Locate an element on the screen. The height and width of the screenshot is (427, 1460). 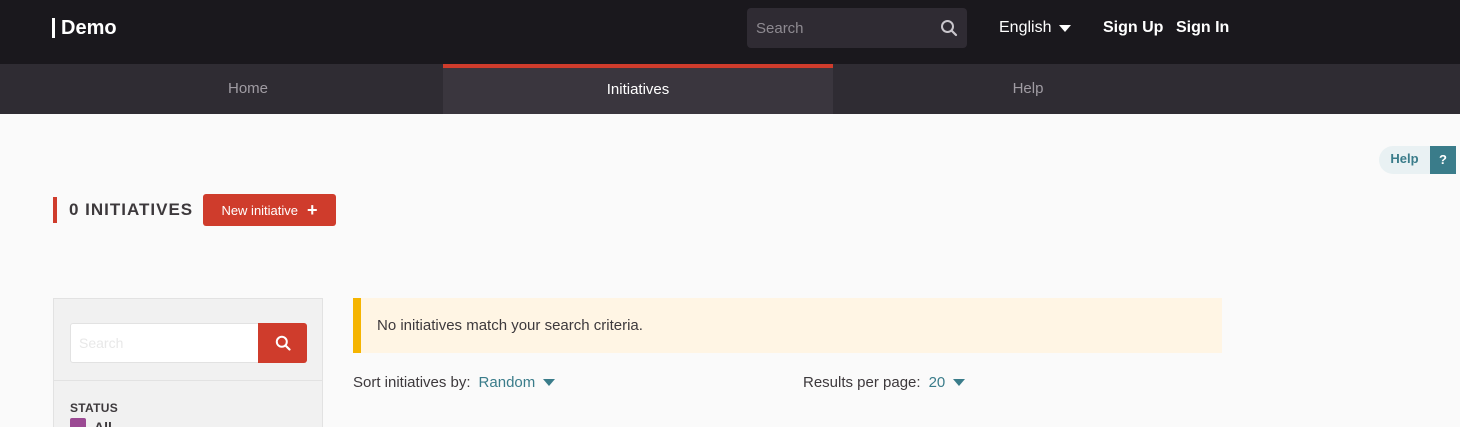
header-search is located at coordinates (857, 28).